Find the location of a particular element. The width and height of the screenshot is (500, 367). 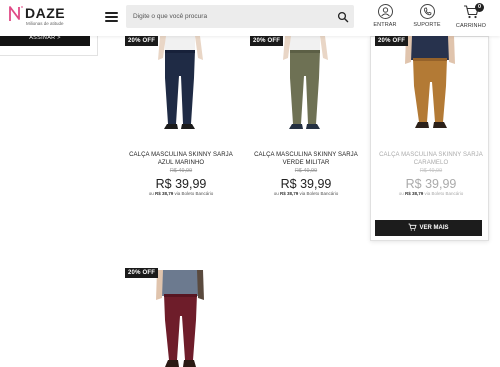

cart-button: 0 CARRINHO is located at coordinates (471, 18).